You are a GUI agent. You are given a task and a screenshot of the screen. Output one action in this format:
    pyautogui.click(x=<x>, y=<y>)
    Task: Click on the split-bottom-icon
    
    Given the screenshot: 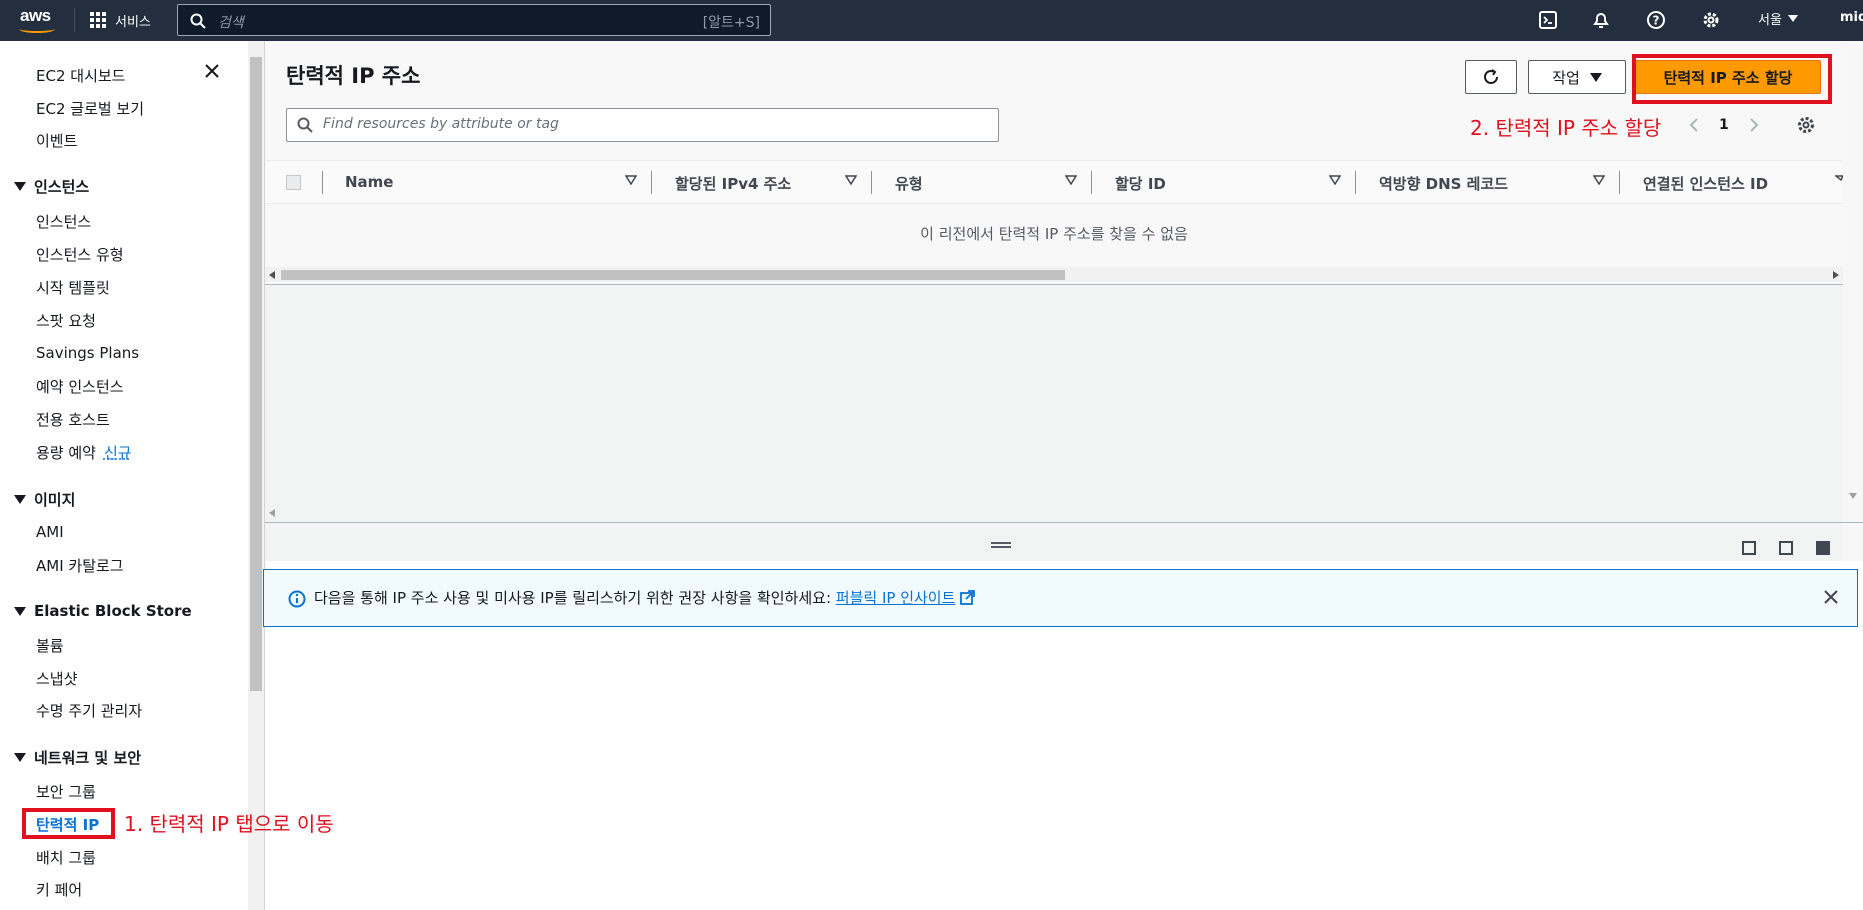 What is the action you would take?
    pyautogui.click(x=1749, y=548)
    